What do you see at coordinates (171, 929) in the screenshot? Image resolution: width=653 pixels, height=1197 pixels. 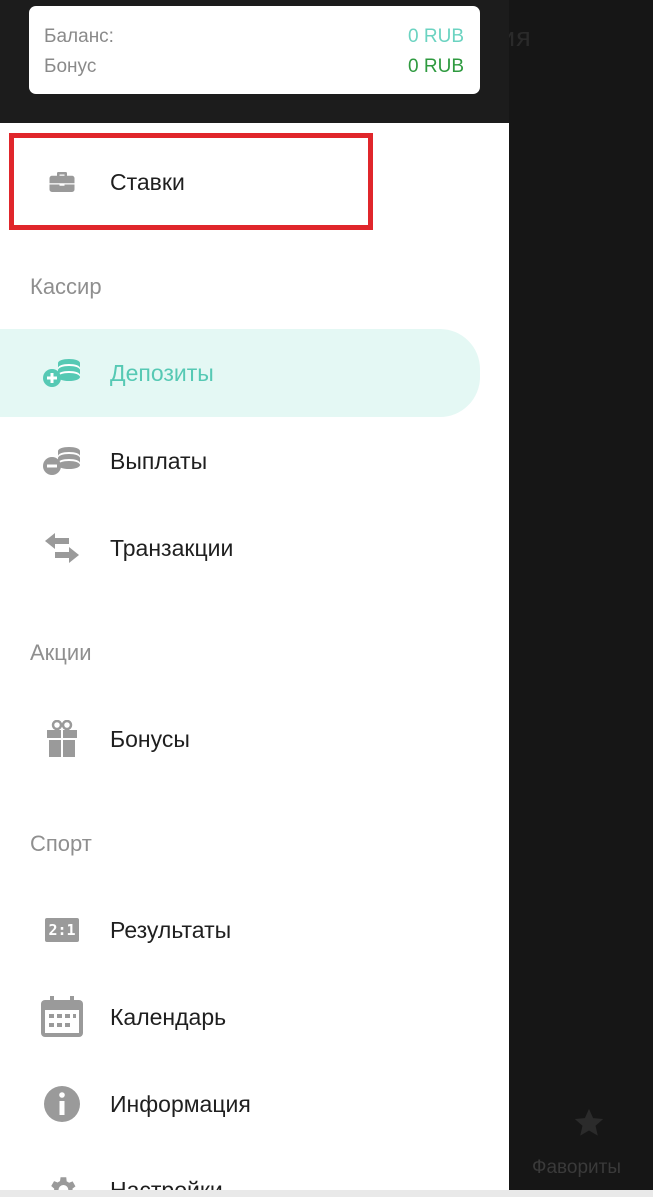 I see `menu-item-label: Результаты` at bounding box center [171, 929].